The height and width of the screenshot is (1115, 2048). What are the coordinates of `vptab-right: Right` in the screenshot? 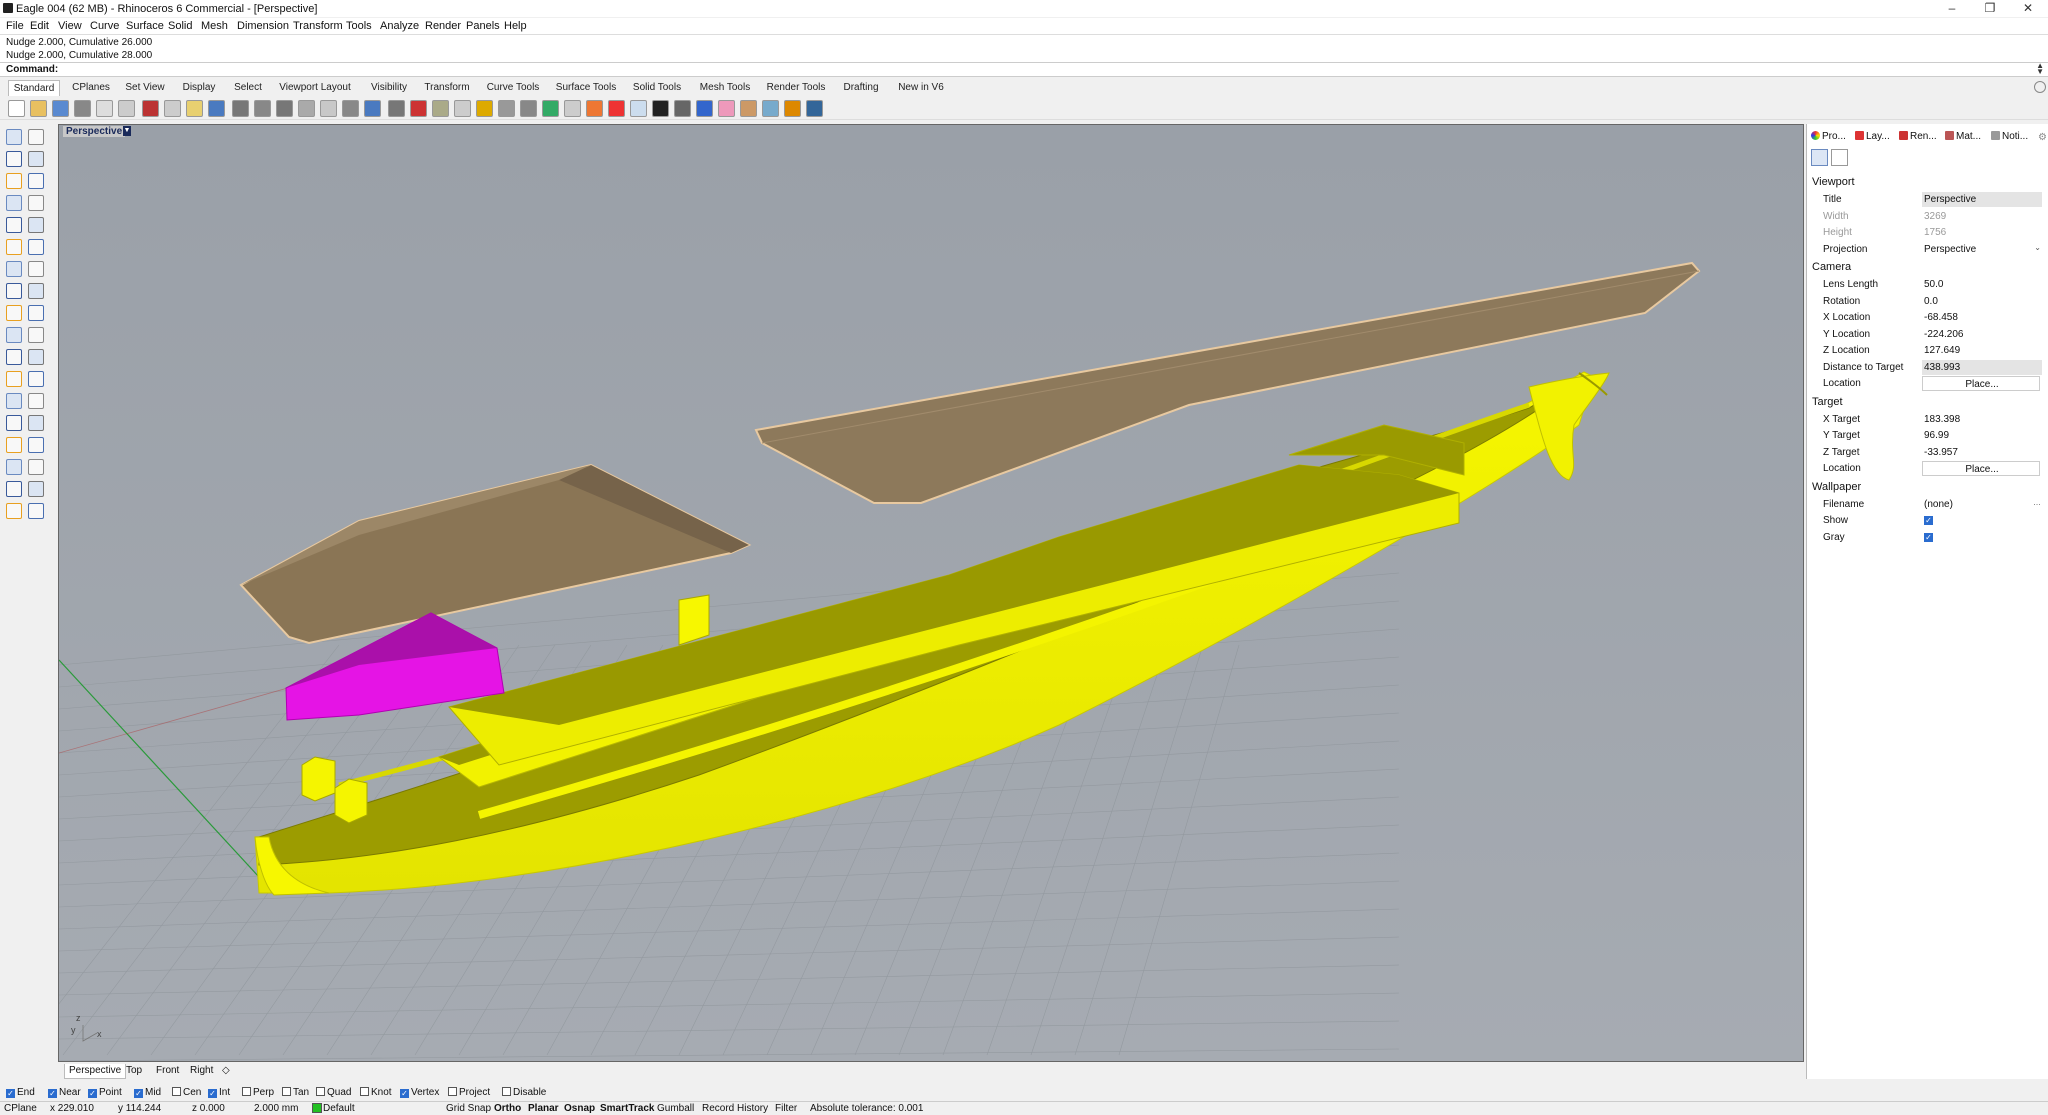 It's located at (201, 1071).